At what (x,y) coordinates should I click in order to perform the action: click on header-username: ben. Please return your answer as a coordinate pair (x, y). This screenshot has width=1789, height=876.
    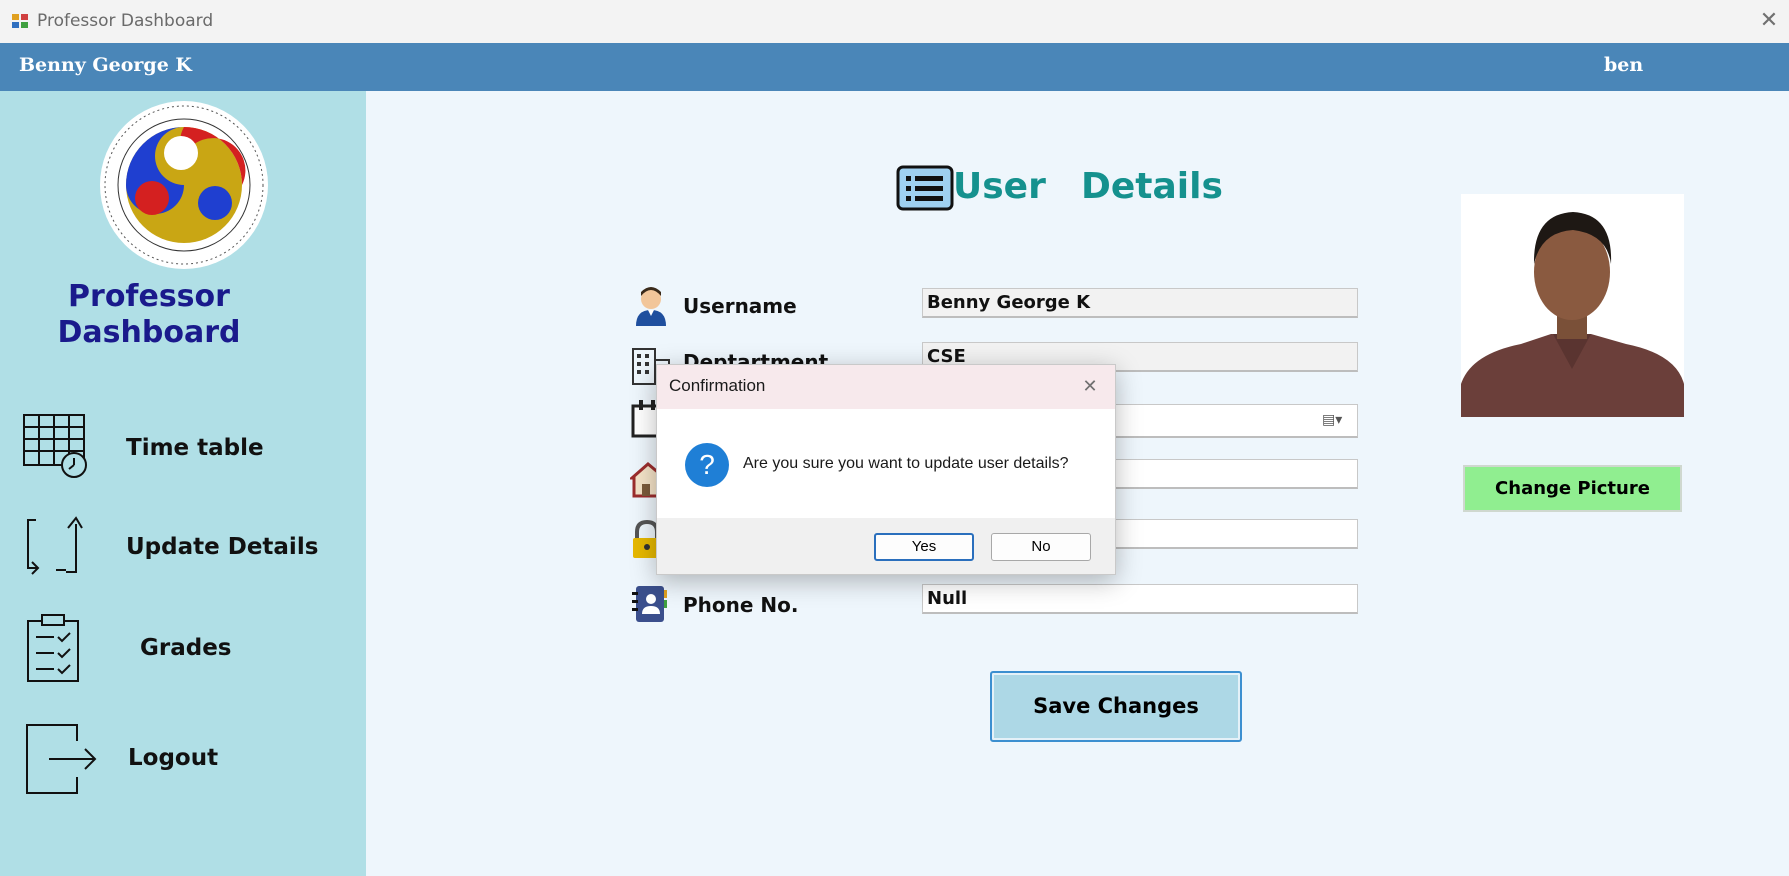
    Looking at the image, I should click on (1624, 65).